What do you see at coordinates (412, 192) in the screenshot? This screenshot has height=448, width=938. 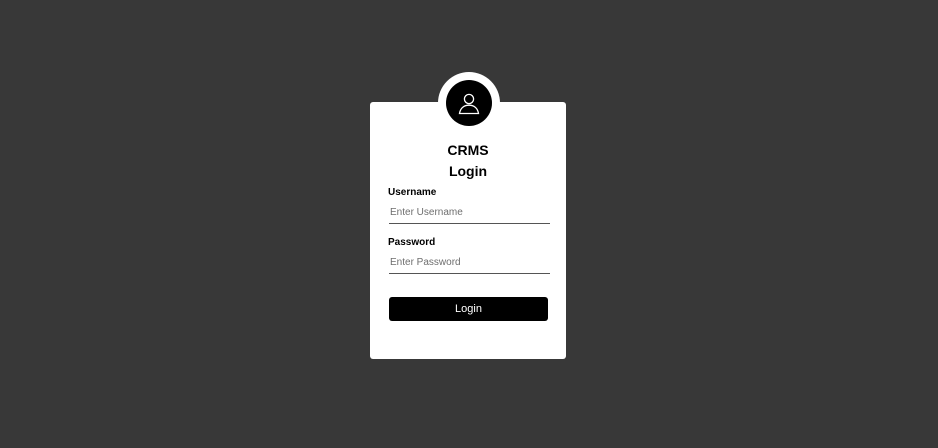 I see `username-label: Username` at bounding box center [412, 192].